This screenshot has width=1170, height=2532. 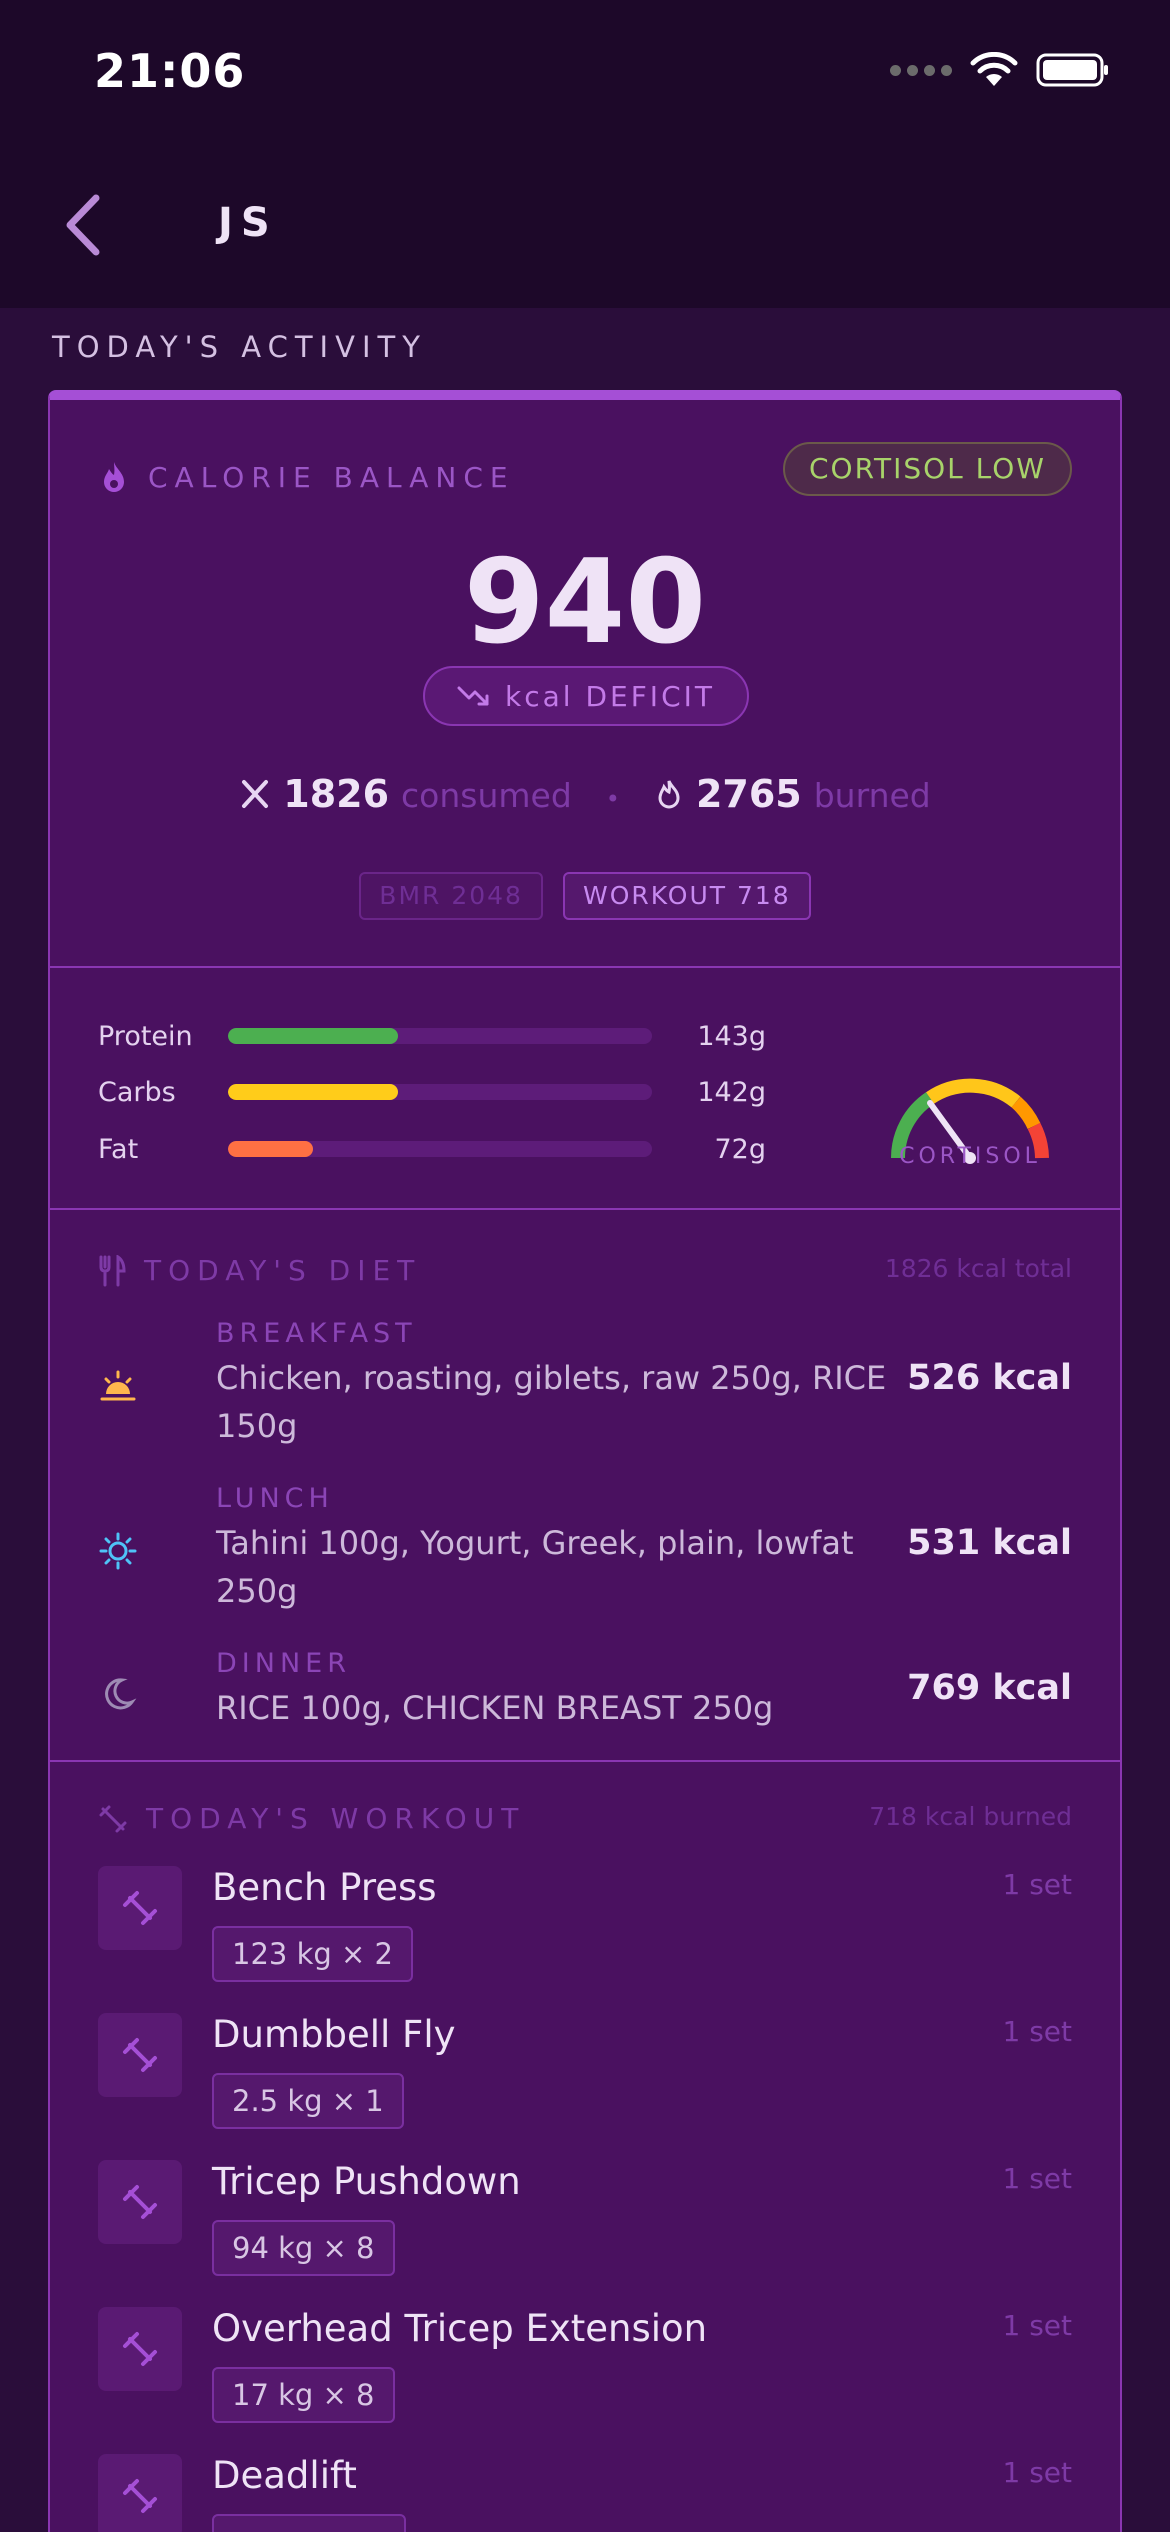 I want to click on gauge-label: CORTISOL, so click(x=970, y=1156).